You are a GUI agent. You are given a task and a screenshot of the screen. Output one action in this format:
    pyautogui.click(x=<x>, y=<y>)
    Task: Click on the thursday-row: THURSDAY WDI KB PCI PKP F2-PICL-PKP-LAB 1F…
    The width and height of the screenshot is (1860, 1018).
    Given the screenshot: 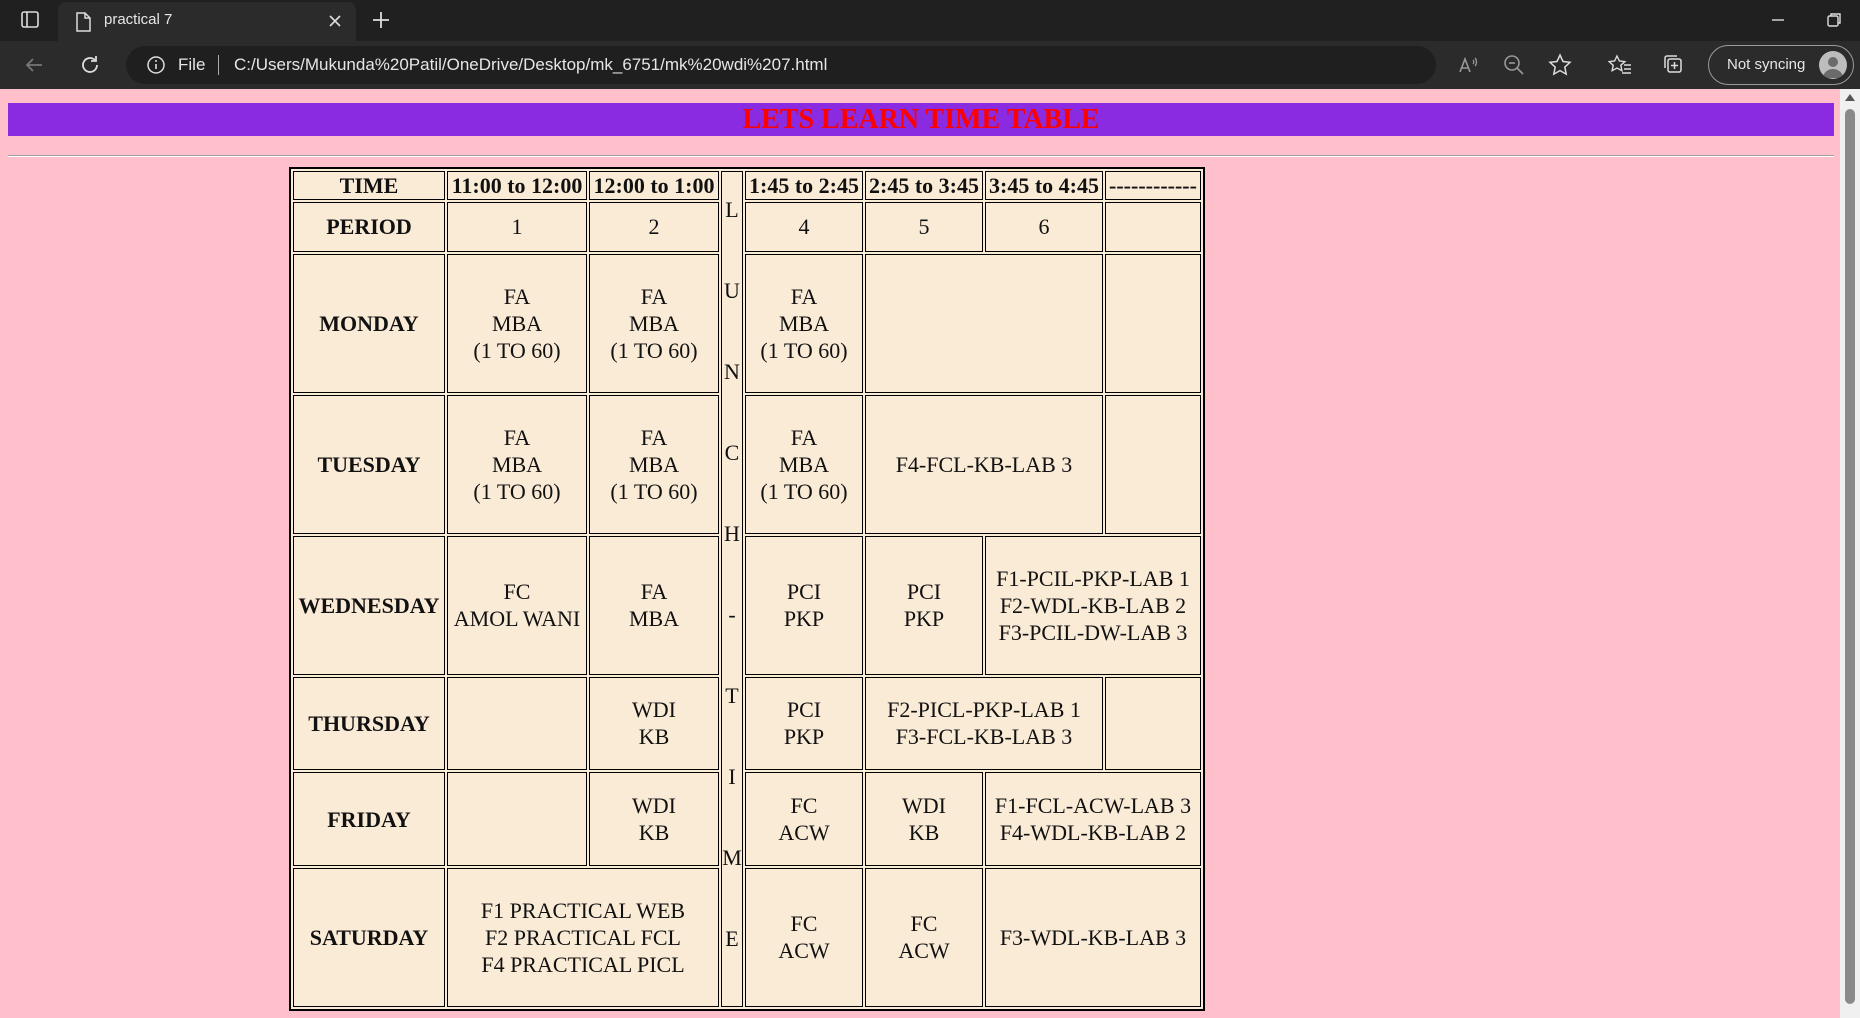 What is the action you would take?
    pyautogui.click(x=747, y=723)
    